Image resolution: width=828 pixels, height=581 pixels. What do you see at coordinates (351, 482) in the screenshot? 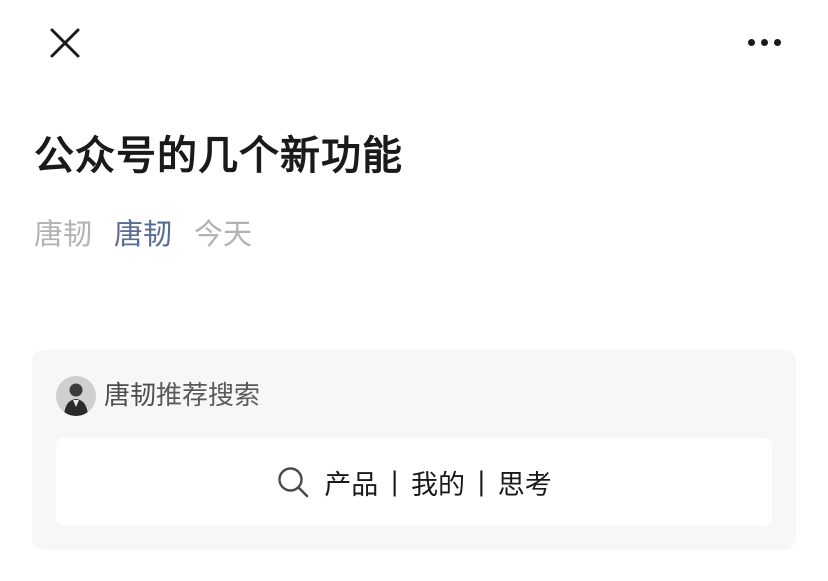
I see `search-term: 产品` at bounding box center [351, 482].